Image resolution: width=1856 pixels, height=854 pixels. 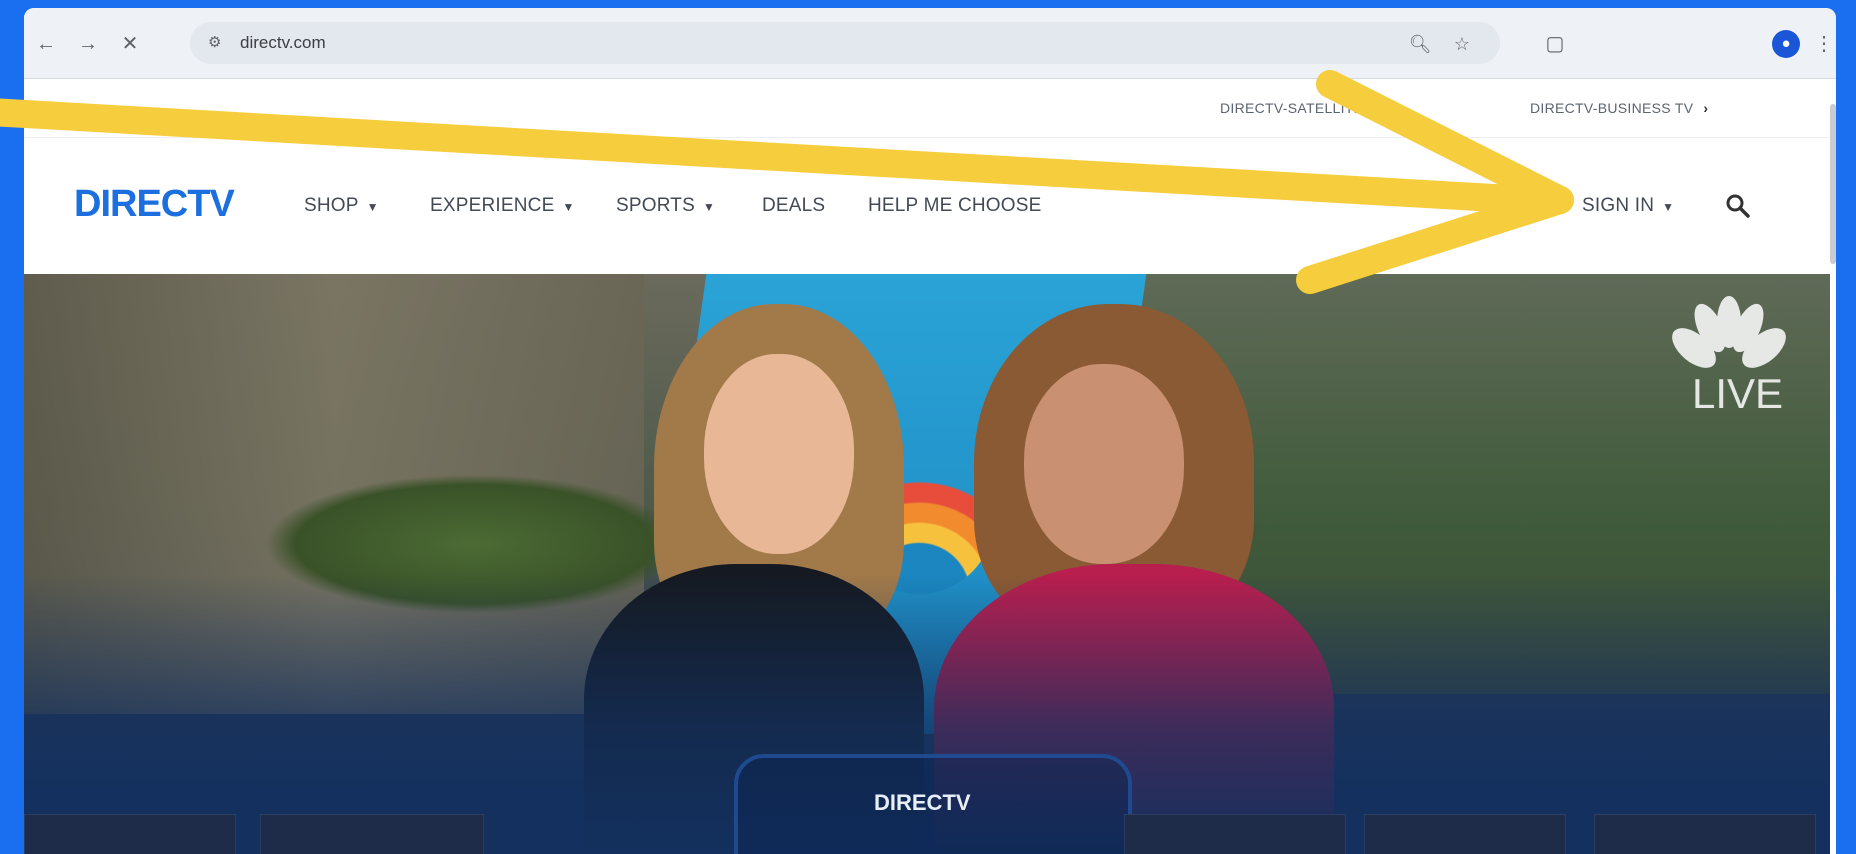 What do you see at coordinates (779, 454) in the screenshot?
I see `host-left-face` at bounding box center [779, 454].